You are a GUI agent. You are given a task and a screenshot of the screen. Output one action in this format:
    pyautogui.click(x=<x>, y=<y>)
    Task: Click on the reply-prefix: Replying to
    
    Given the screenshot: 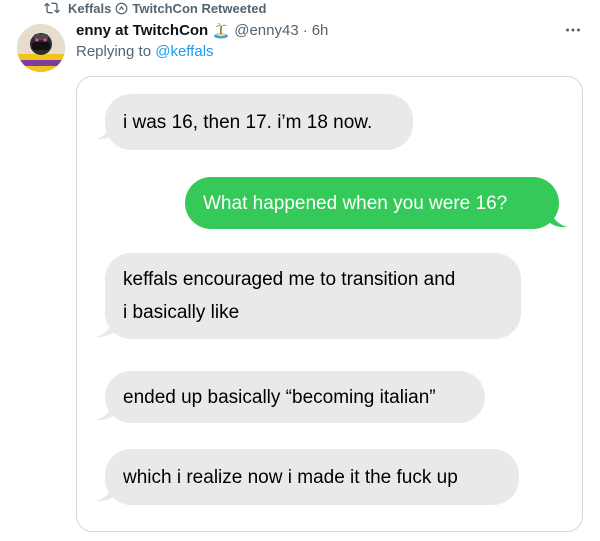 What is the action you would take?
    pyautogui.click(x=114, y=51)
    